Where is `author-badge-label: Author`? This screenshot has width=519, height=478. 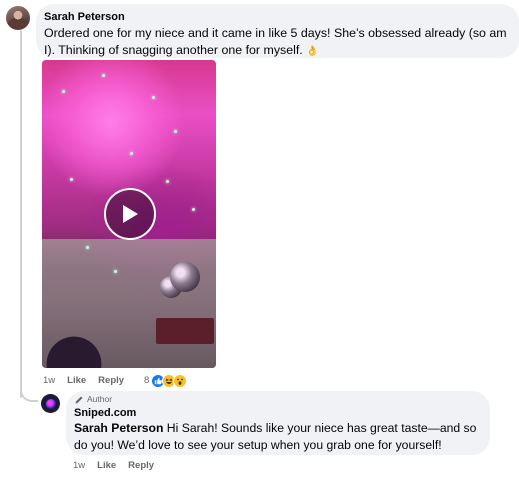 author-badge-label: Author is located at coordinates (100, 399).